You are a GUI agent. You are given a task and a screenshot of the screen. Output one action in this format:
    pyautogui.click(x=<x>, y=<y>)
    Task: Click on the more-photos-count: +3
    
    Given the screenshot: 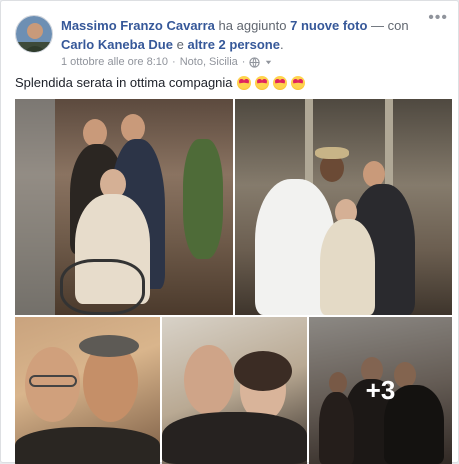 What is the action you would take?
    pyautogui.click(x=380, y=390)
    